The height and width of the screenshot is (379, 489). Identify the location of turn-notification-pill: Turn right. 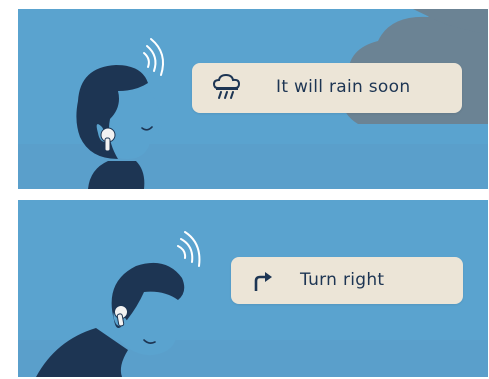
(347, 280).